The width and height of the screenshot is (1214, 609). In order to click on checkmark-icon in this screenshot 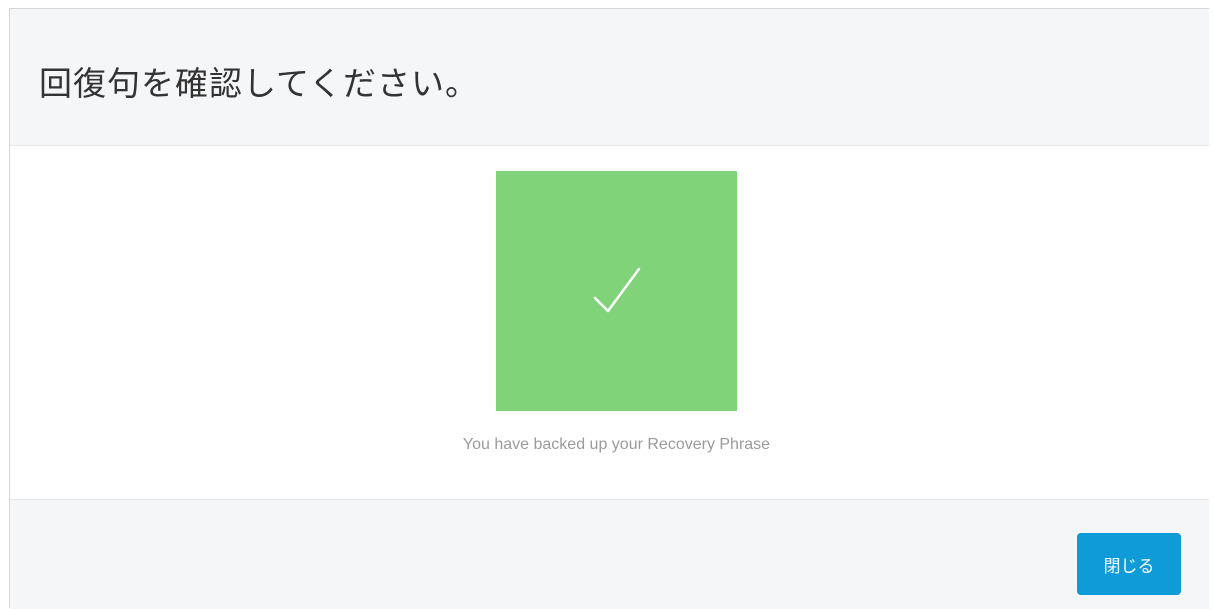, I will do `click(616, 290)`.